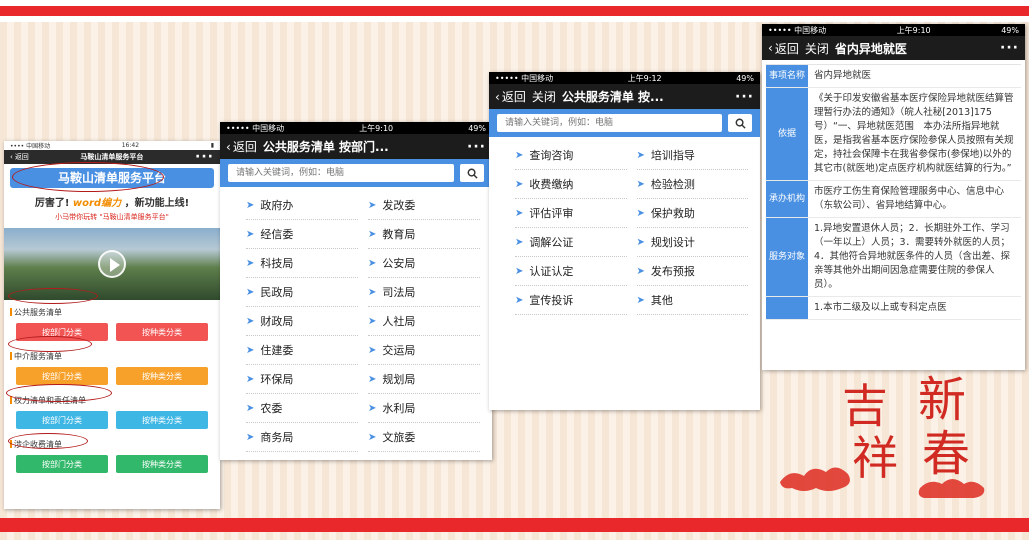 The width and height of the screenshot is (1029, 540). Describe the element at coordinates (399, 408) in the screenshot. I see `grid-item-label: 水利局` at that location.